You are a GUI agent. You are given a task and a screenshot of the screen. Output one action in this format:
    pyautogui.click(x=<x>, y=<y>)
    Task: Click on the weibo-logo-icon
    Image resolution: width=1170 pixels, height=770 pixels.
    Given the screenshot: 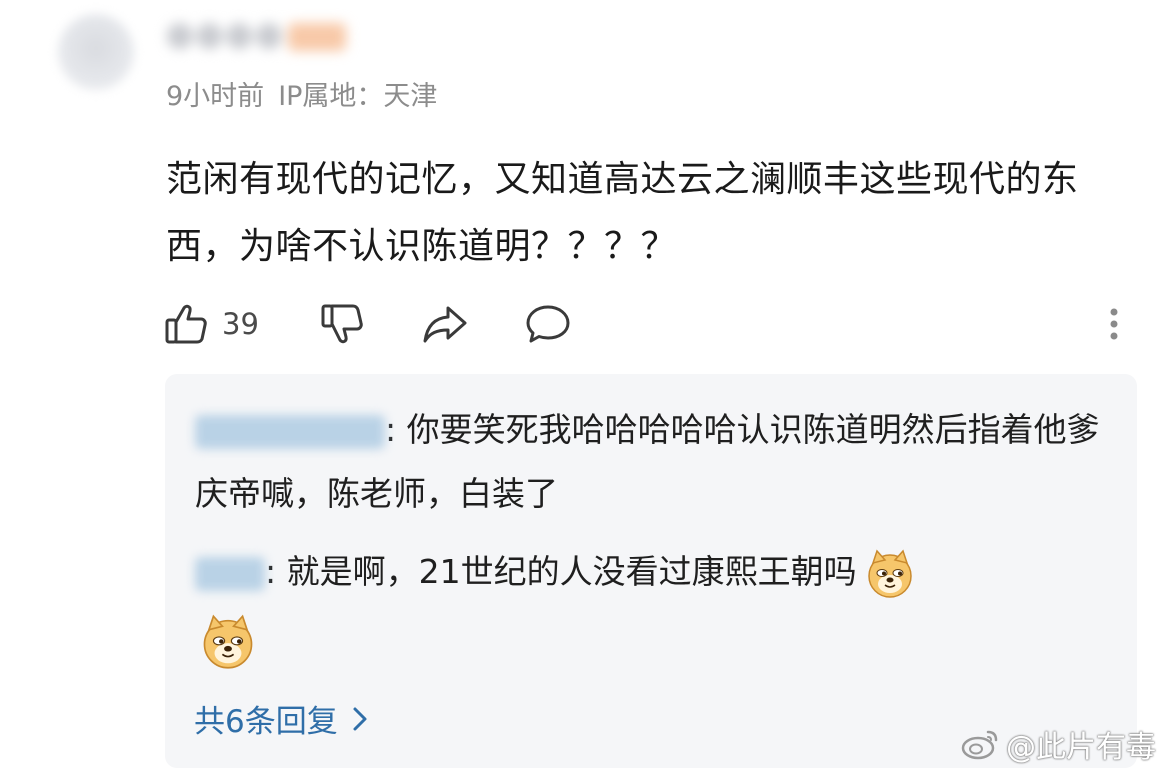 What is the action you would take?
    pyautogui.click(x=979, y=745)
    